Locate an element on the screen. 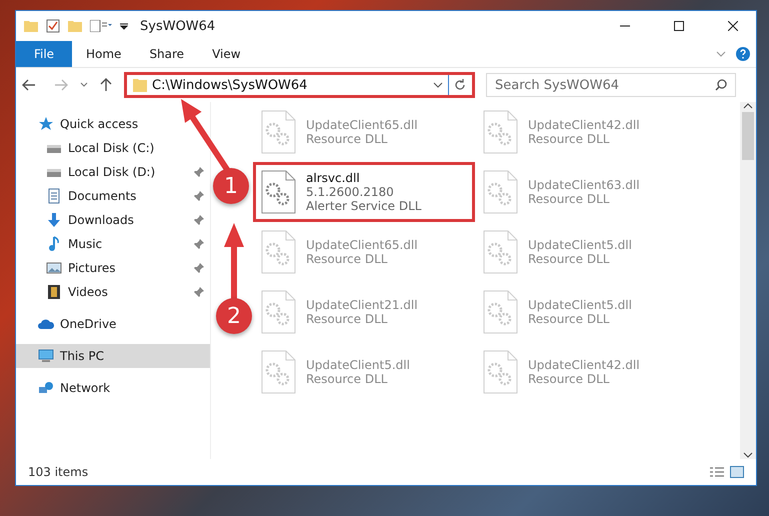  item-count: 103 items is located at coordinates (58, 472).